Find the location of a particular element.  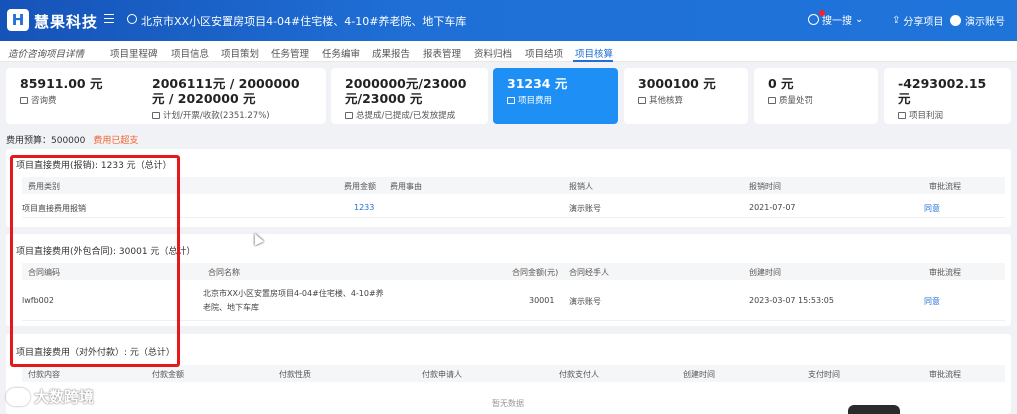

chevron-down-icon: ⌄ is located at coordinates (859, 19).